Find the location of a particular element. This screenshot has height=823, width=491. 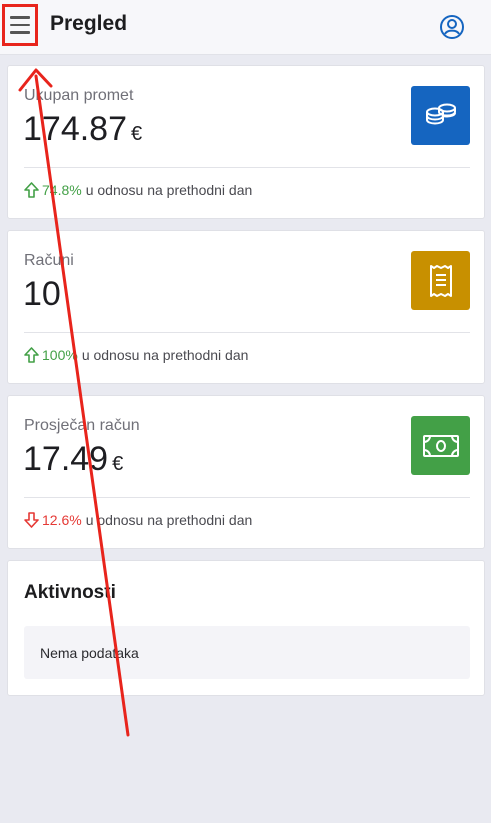

banknote-icon is located at coordinates (440, 445).